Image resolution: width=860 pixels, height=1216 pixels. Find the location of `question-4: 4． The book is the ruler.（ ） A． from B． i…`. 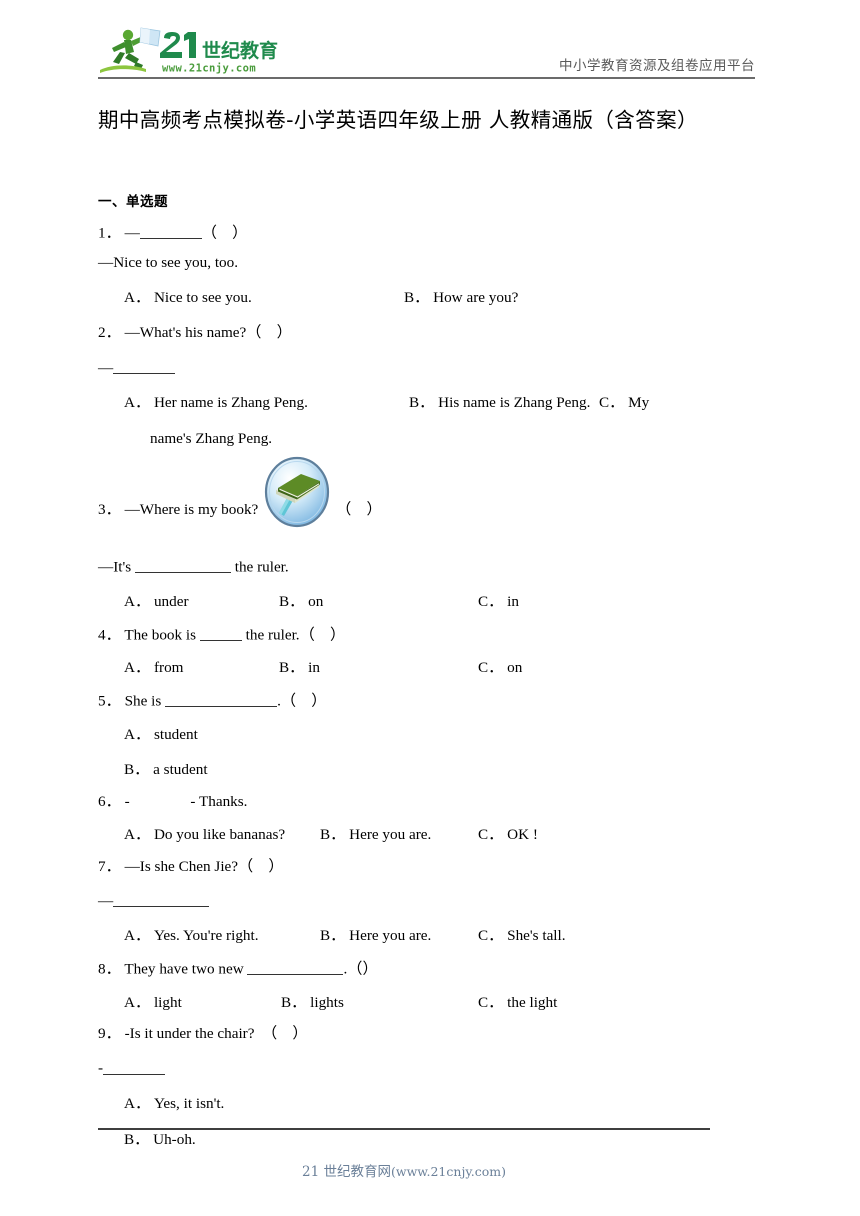

question-4: 4． The book is the ruler.（ ） A． from B． i… is located at coordinates (428, 653).